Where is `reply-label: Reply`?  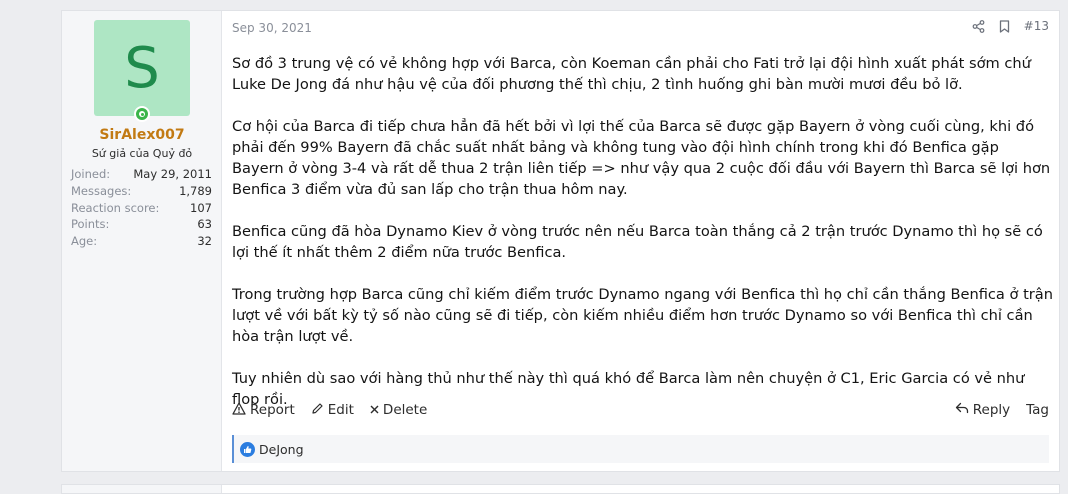
reply-label: Reply is located at coordinates (991, 410).